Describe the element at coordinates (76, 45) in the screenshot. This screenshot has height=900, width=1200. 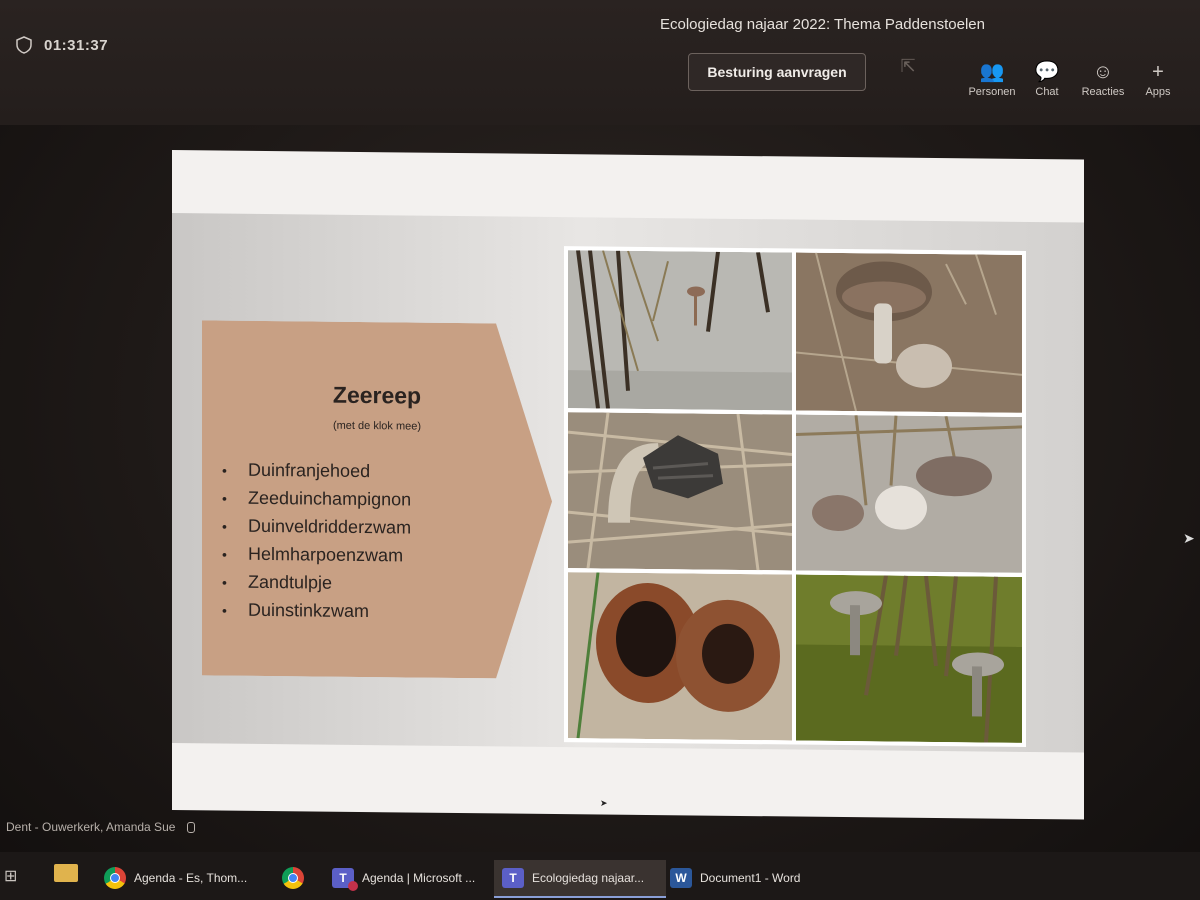
I see `meeting-timer: 01:31:37` at that location.